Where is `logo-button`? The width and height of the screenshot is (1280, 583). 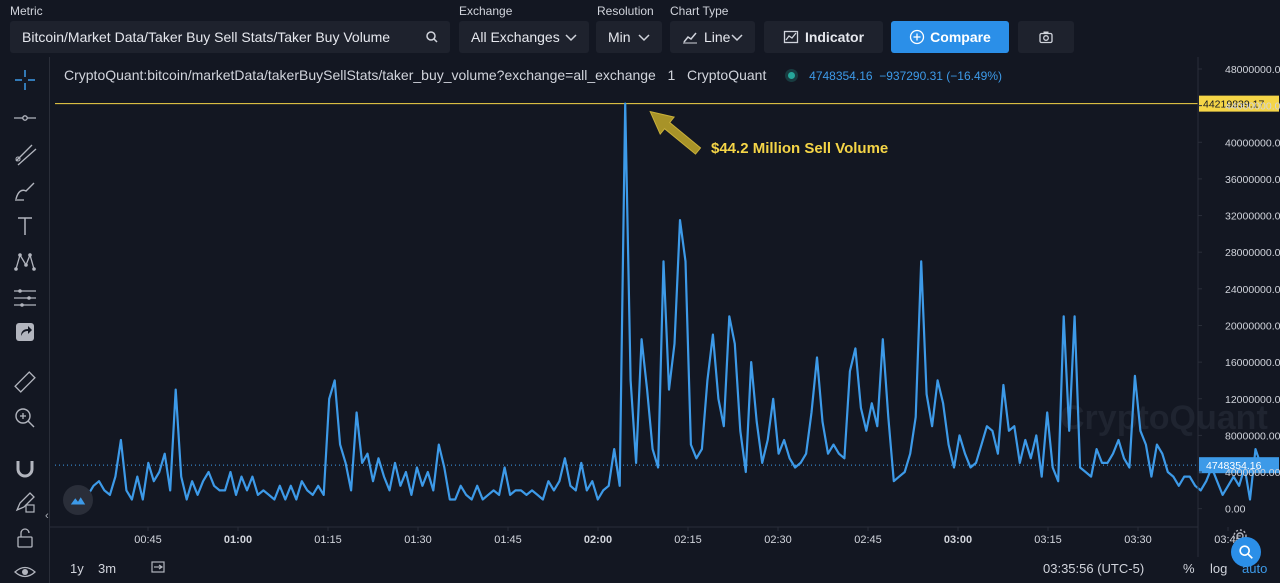
logo-button is located at coordinates (78, 500).